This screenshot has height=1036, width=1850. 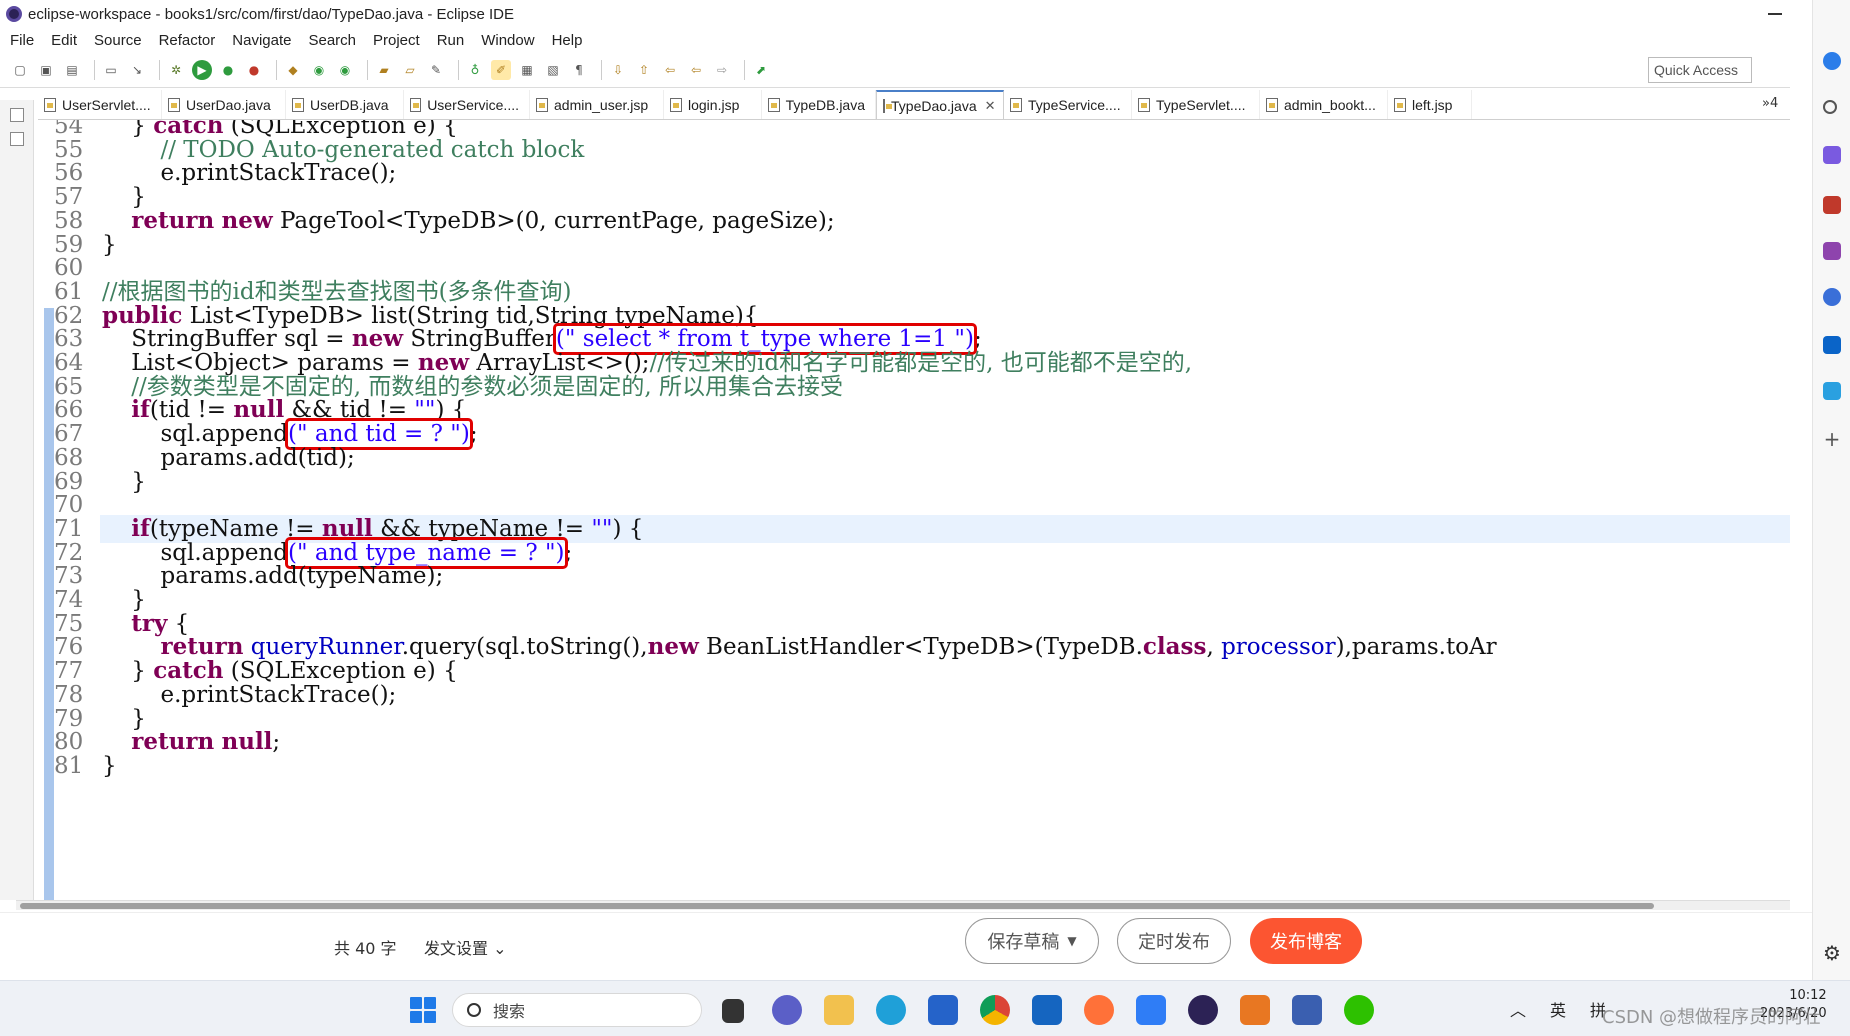 I want to click on pin-editor-icon: ⬈, so click(x=761, y=70).